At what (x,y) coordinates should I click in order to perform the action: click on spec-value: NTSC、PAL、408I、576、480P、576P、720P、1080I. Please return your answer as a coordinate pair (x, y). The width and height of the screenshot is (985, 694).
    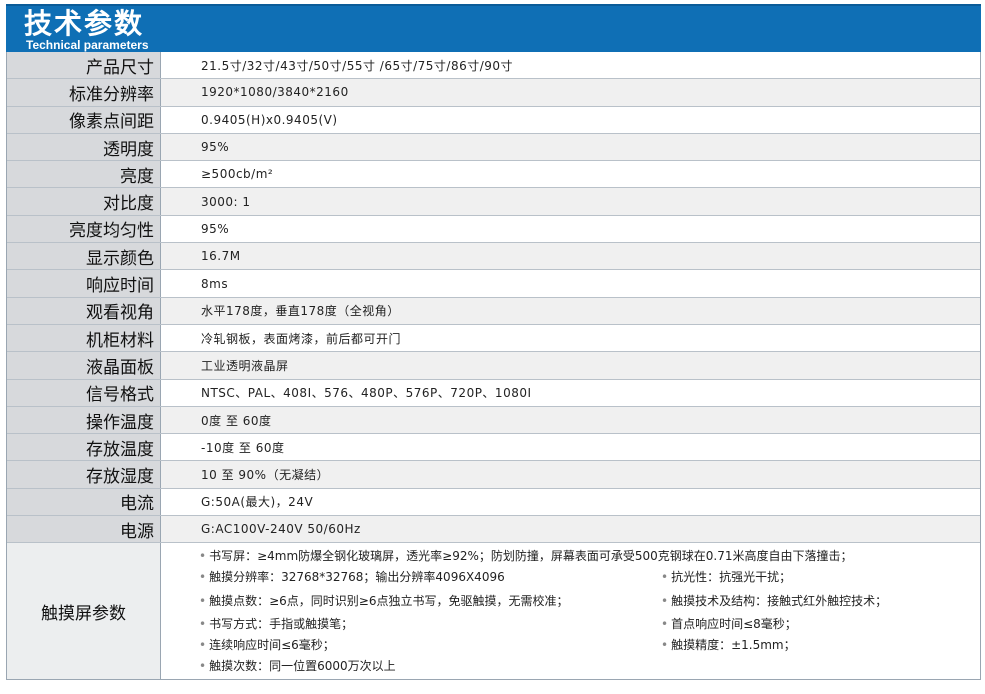
    Looking at the image, I should click on (570, 392).